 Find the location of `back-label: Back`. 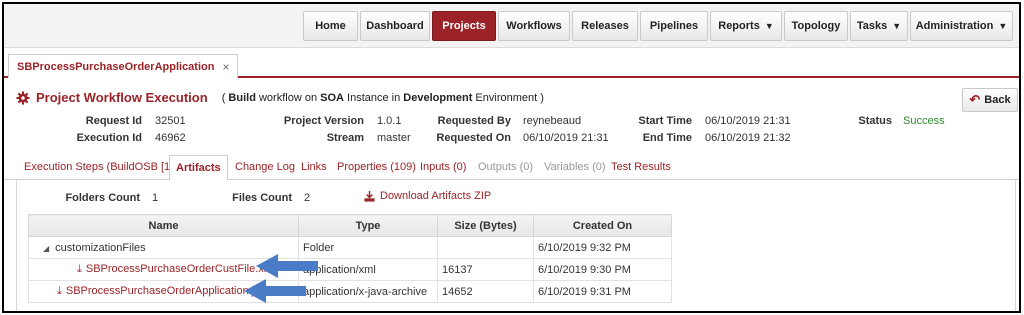

back-label: Back is located at coordinates (997, 100).